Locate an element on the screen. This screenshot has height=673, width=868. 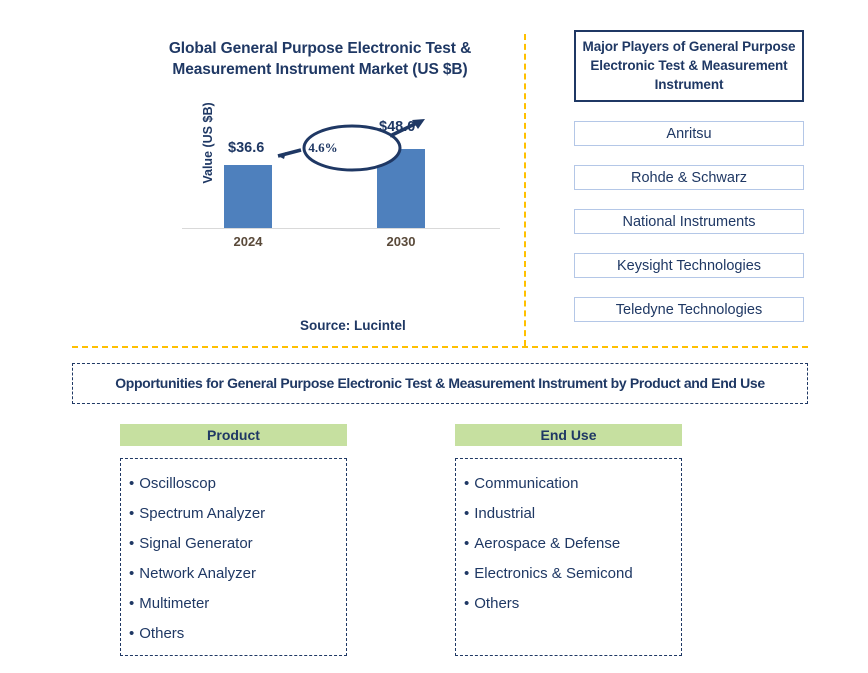
list-item: • Signal Generator is located at coordinates (237, 544).